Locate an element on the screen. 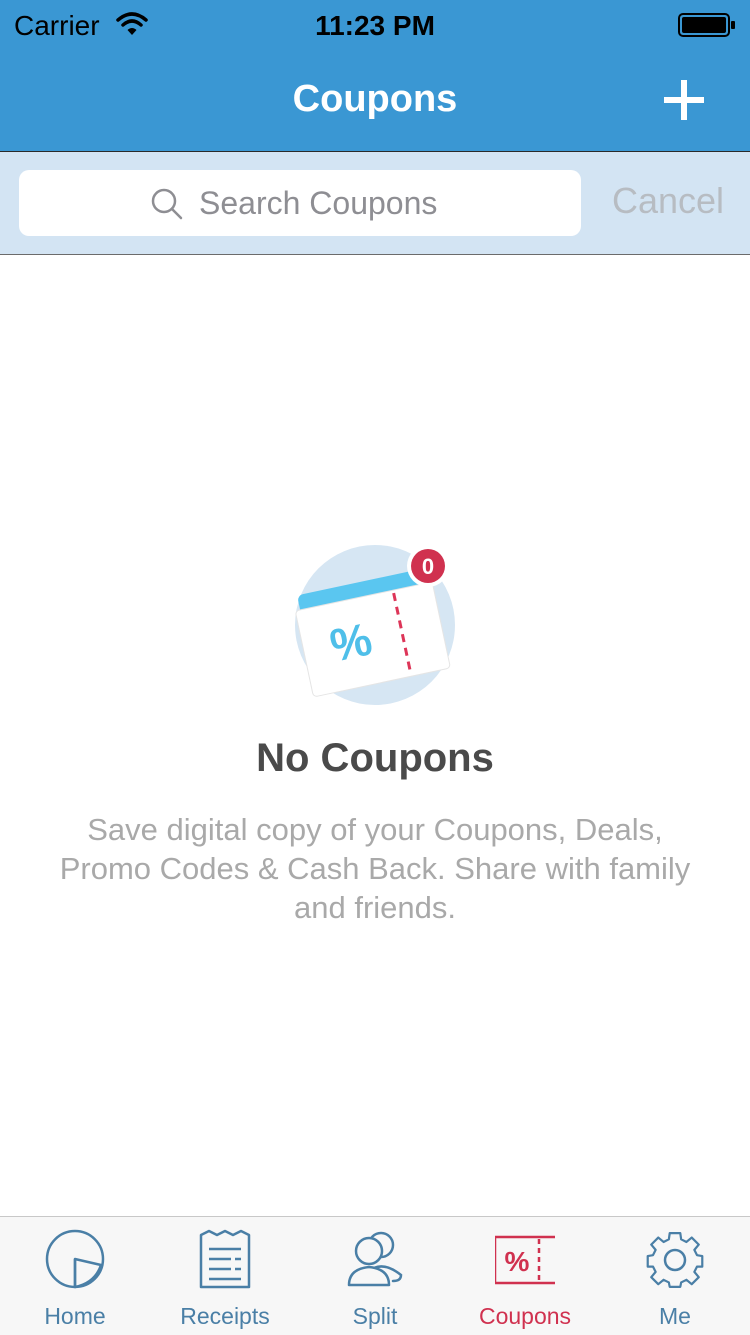 The image size is (750, 1335). tab-receipts: Receipts is located at coordinates (225, 1276).